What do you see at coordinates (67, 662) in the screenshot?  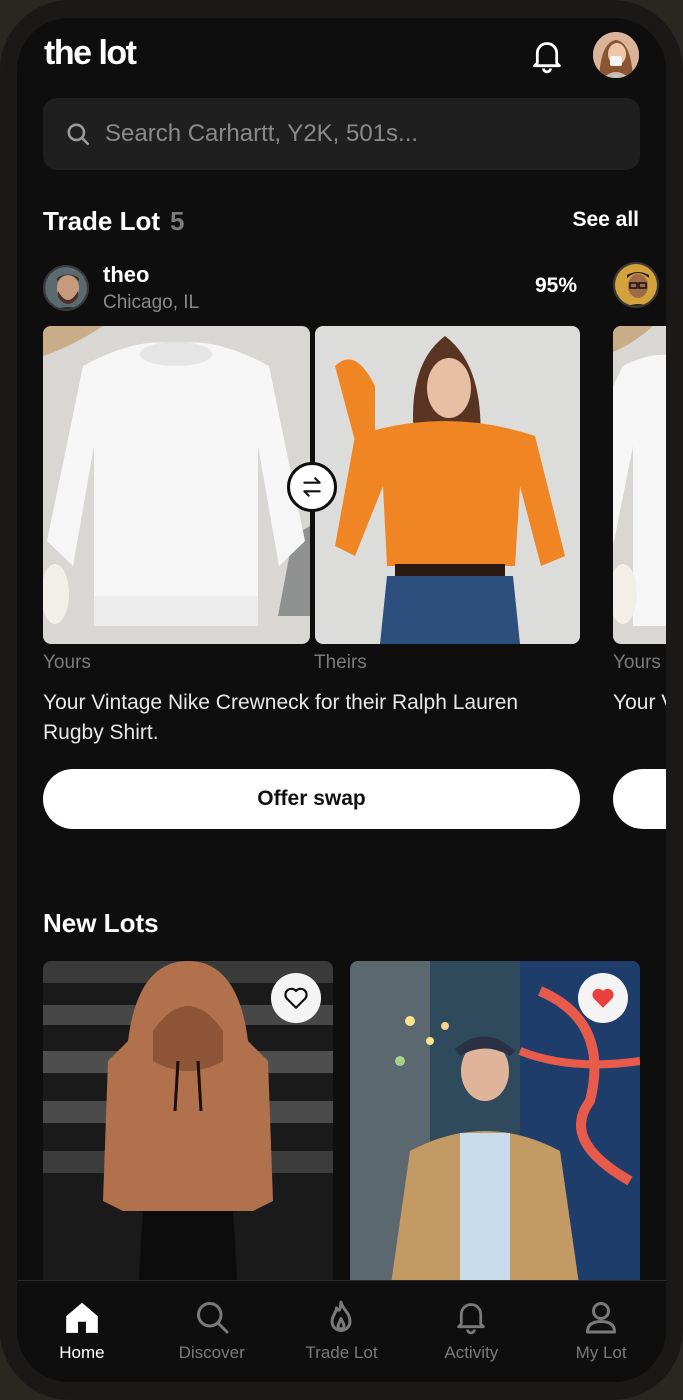 I see `yours-caption: Yours` at bounding box center [67, 662].